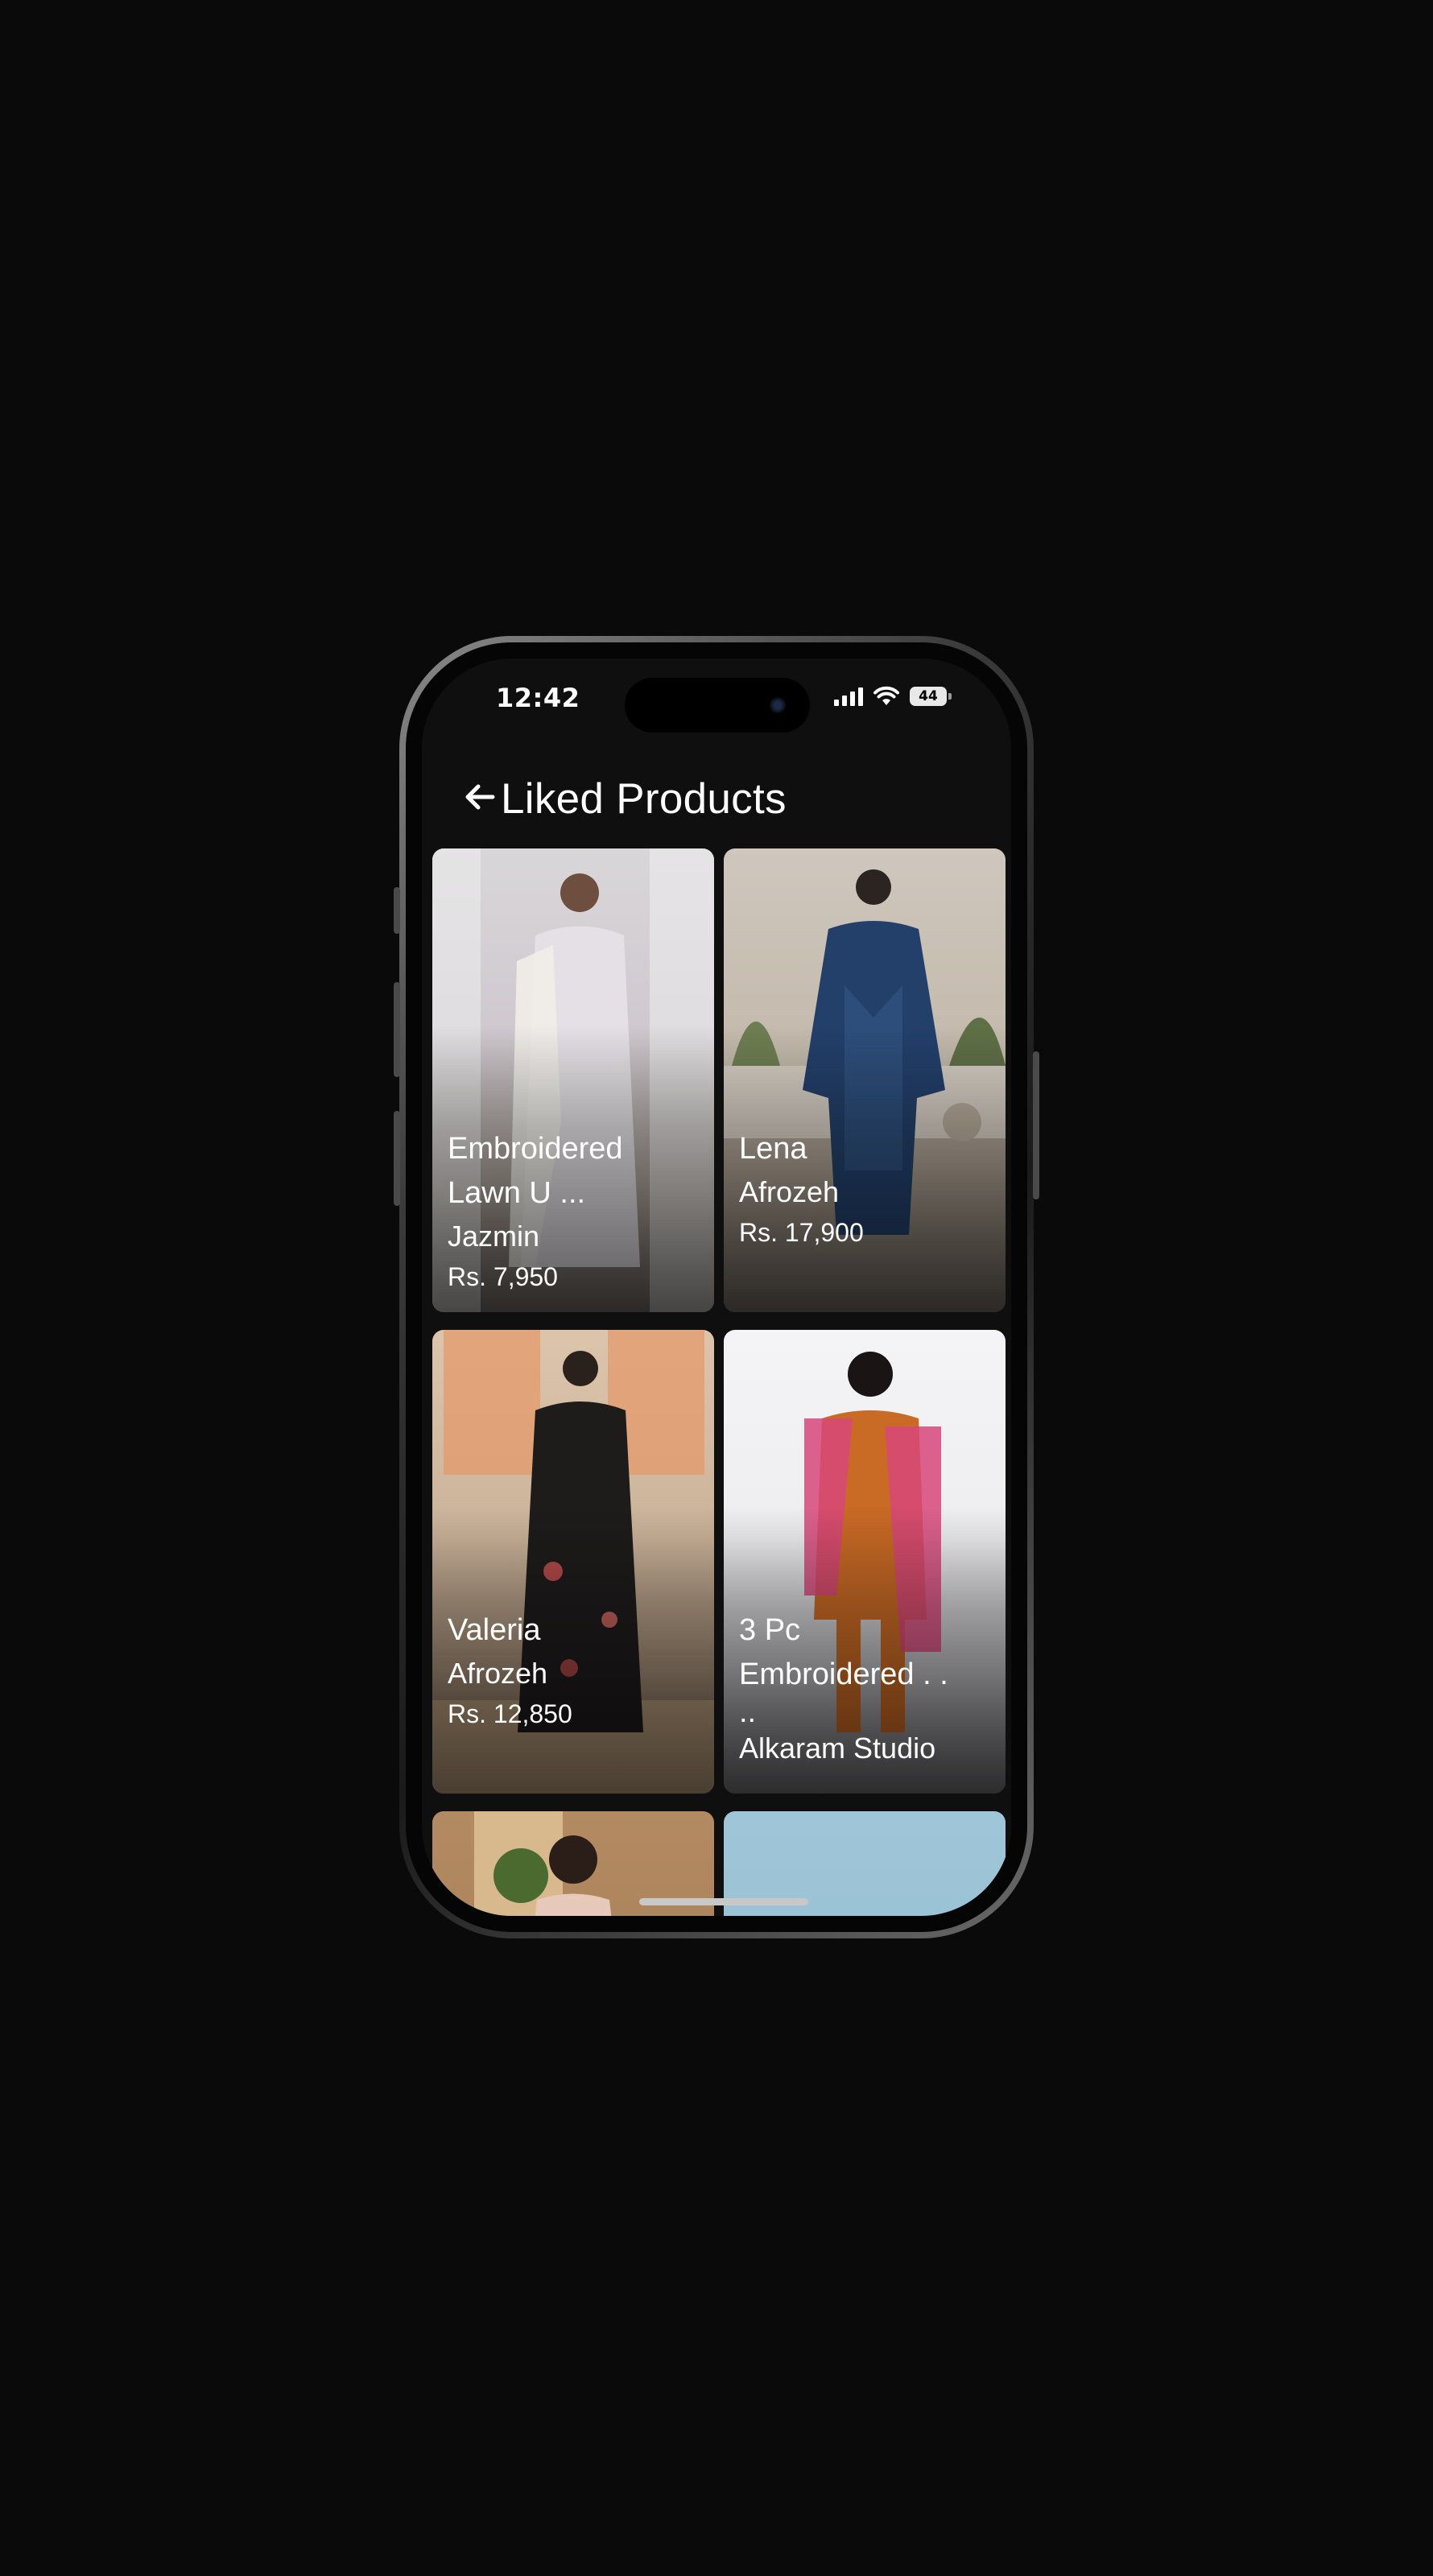 This screenshot has width=1433, height=2576. I want to click on product-name: Valeria, so click(494, 1630).